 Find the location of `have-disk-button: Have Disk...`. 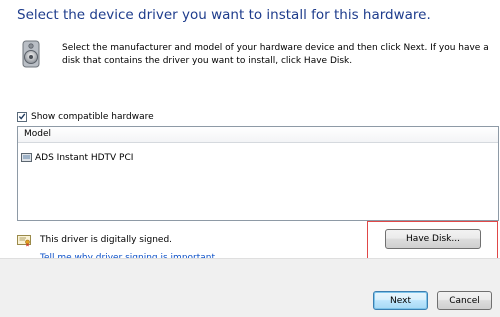

have-disk-button: Have Disk... is located at coordinates (433, 239).